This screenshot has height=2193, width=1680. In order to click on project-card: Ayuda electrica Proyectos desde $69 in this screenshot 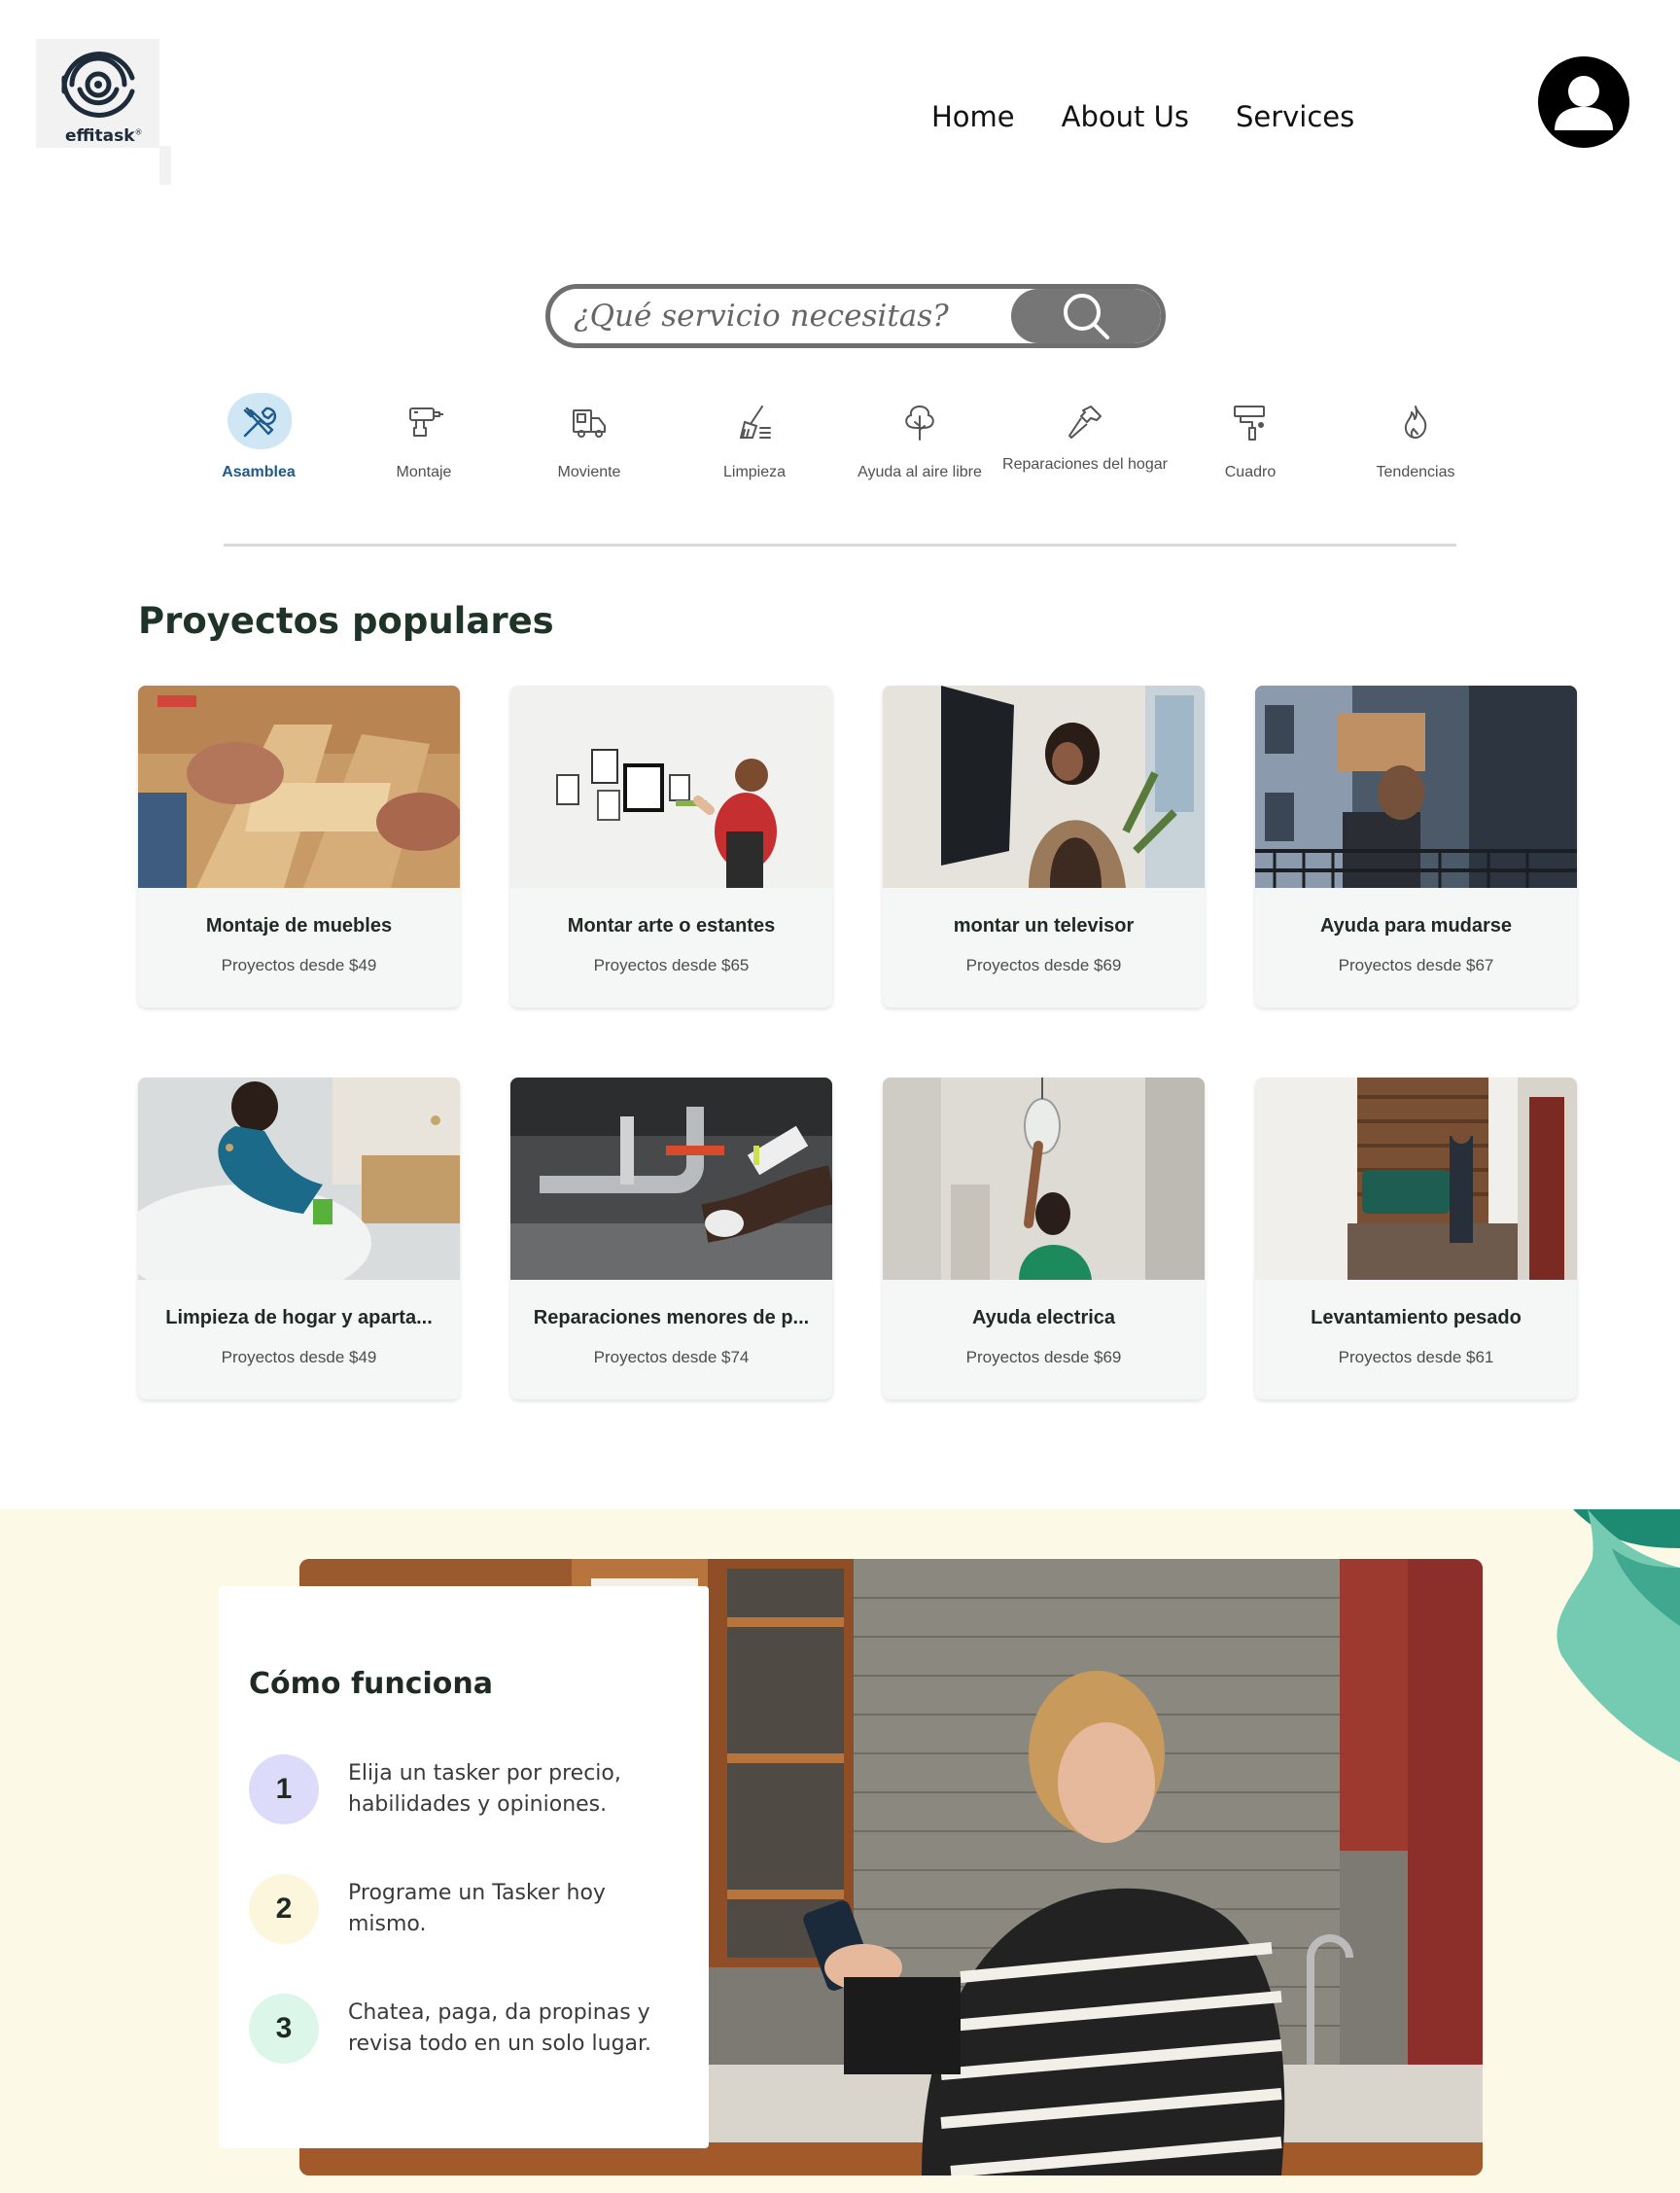, I will do `click(1044, 1238)`.